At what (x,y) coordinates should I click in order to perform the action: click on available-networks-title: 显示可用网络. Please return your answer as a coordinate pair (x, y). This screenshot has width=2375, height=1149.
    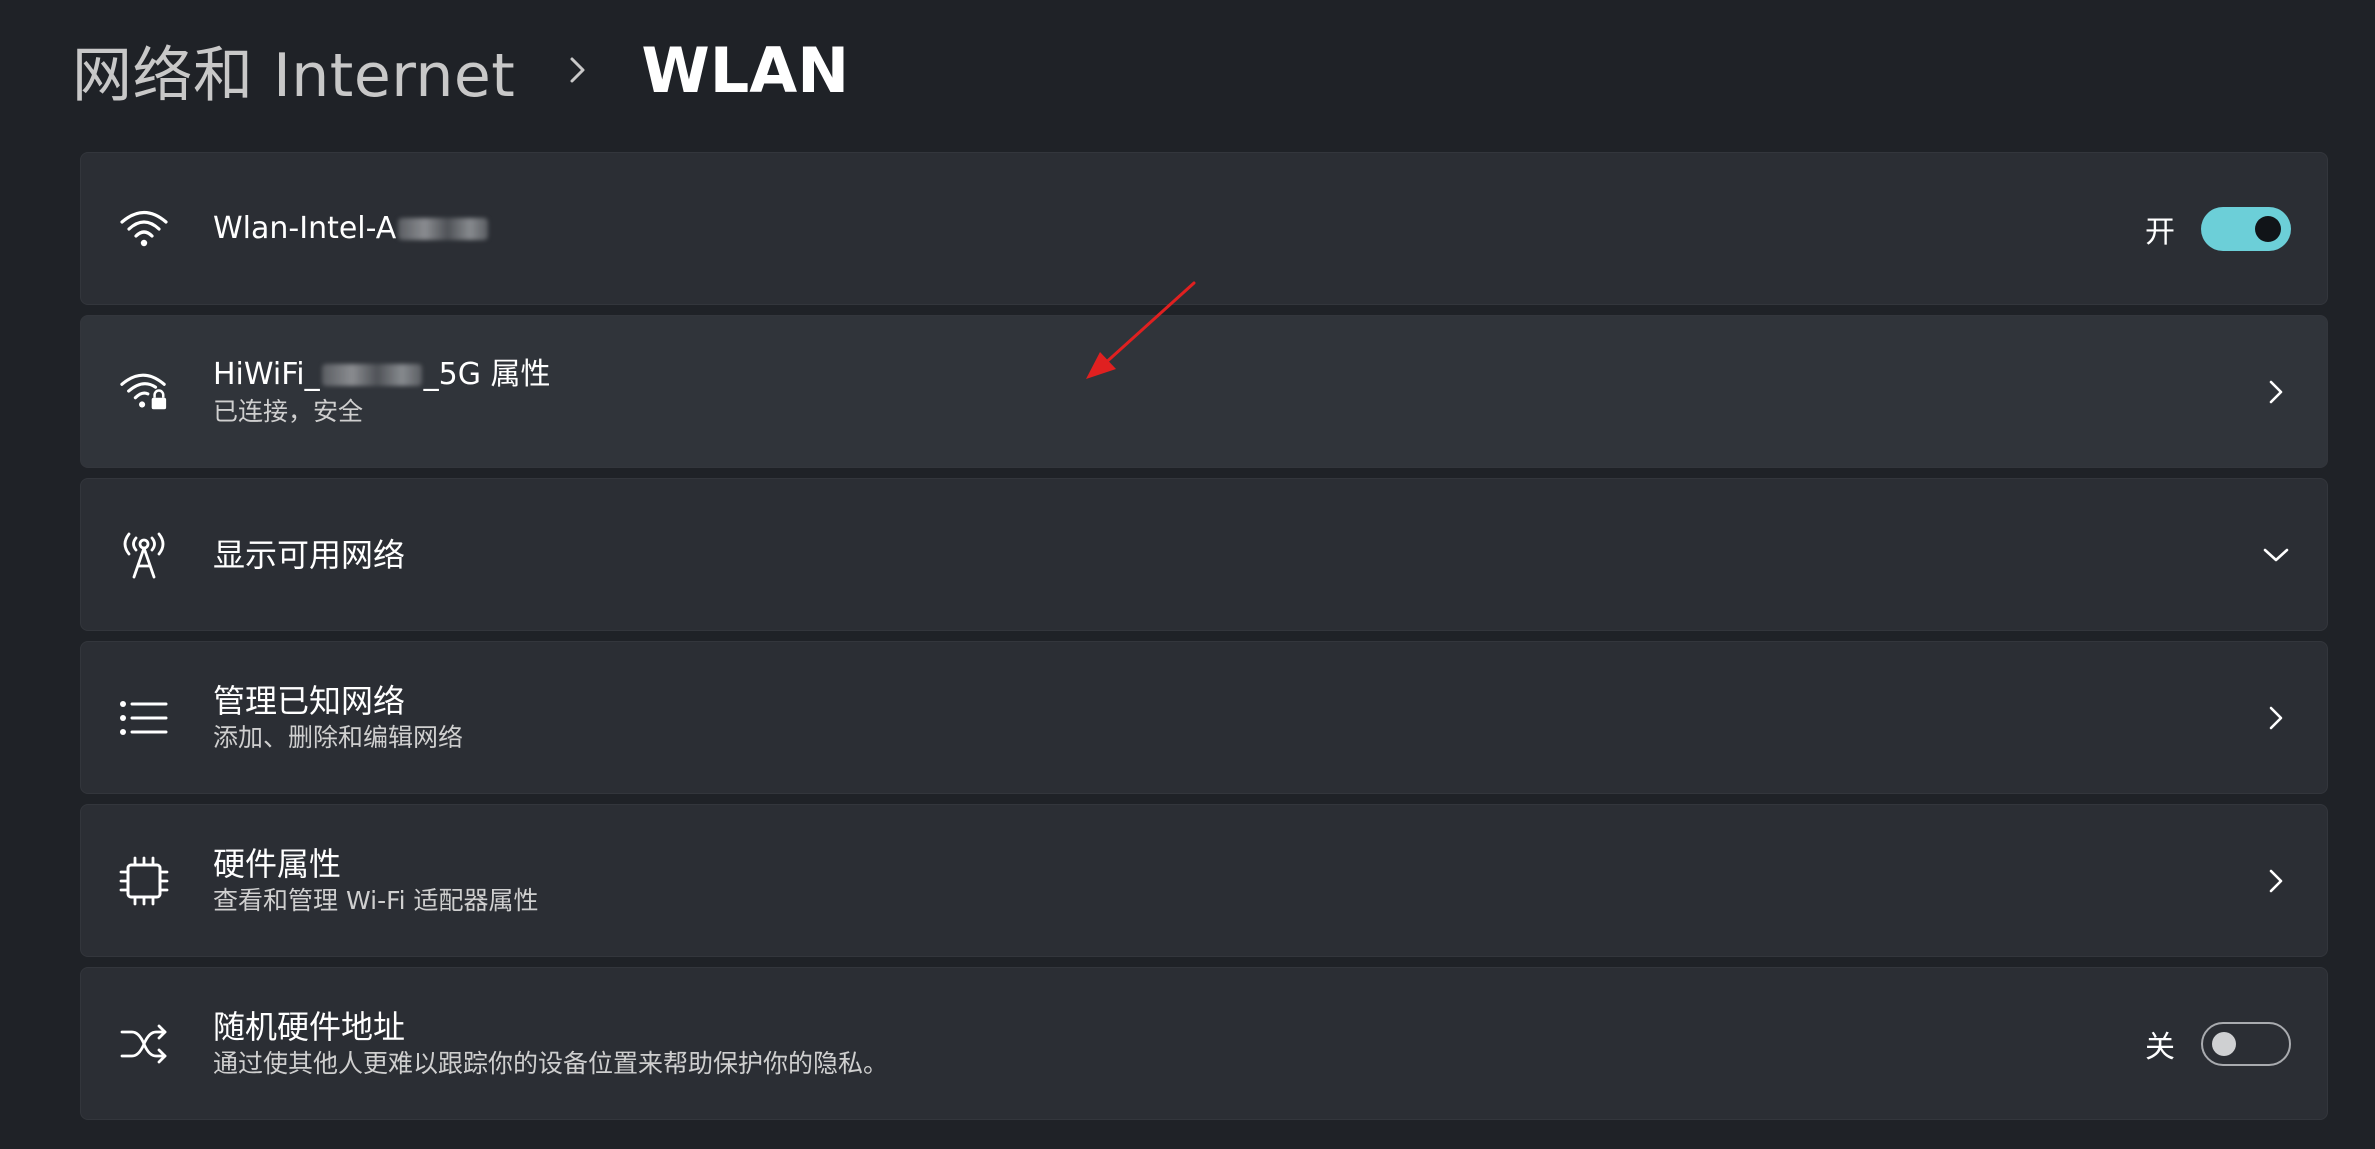
    Looking at the image, I should click on (309, 554).